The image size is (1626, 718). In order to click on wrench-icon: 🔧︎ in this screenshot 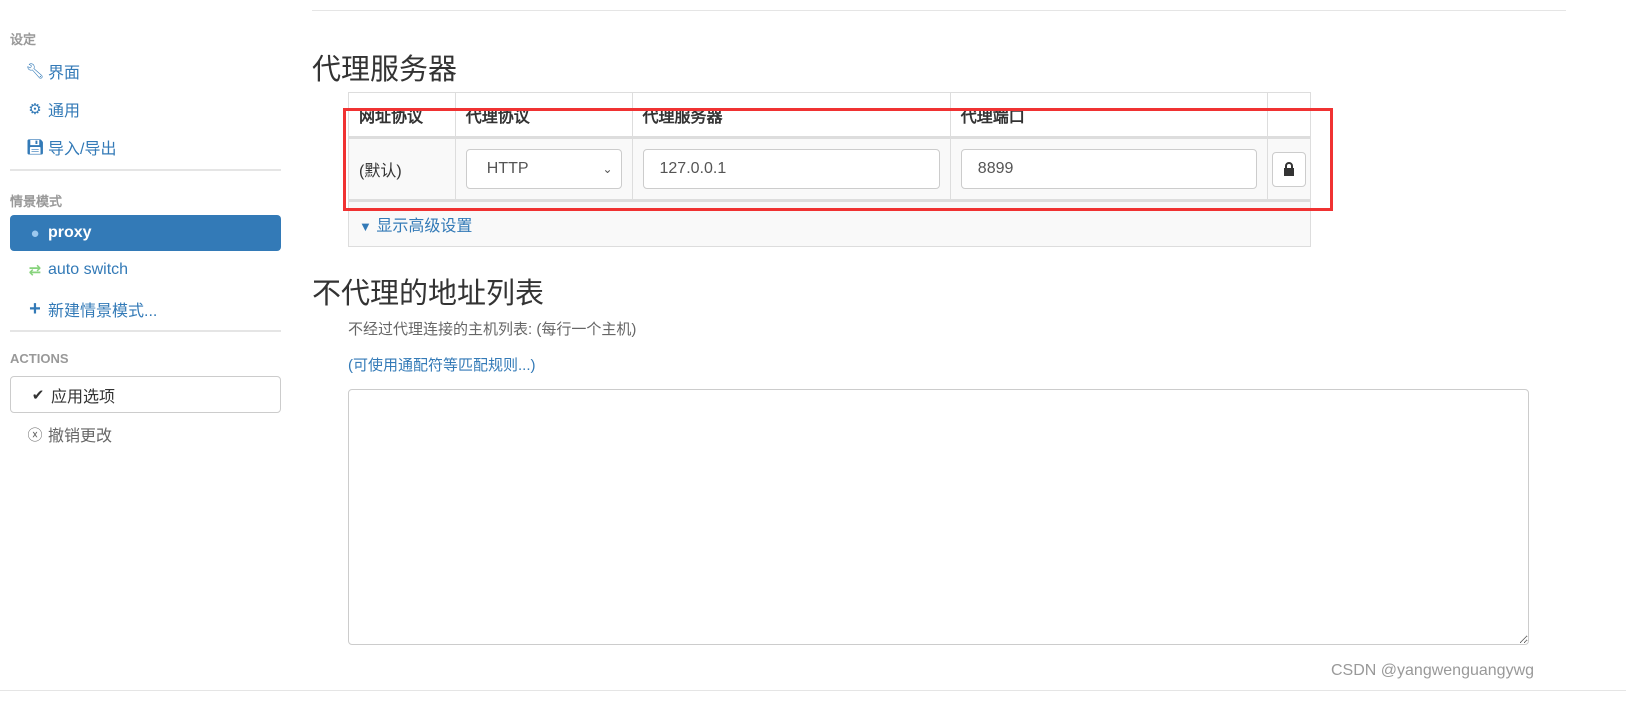, I will do `click(35, 71)`.